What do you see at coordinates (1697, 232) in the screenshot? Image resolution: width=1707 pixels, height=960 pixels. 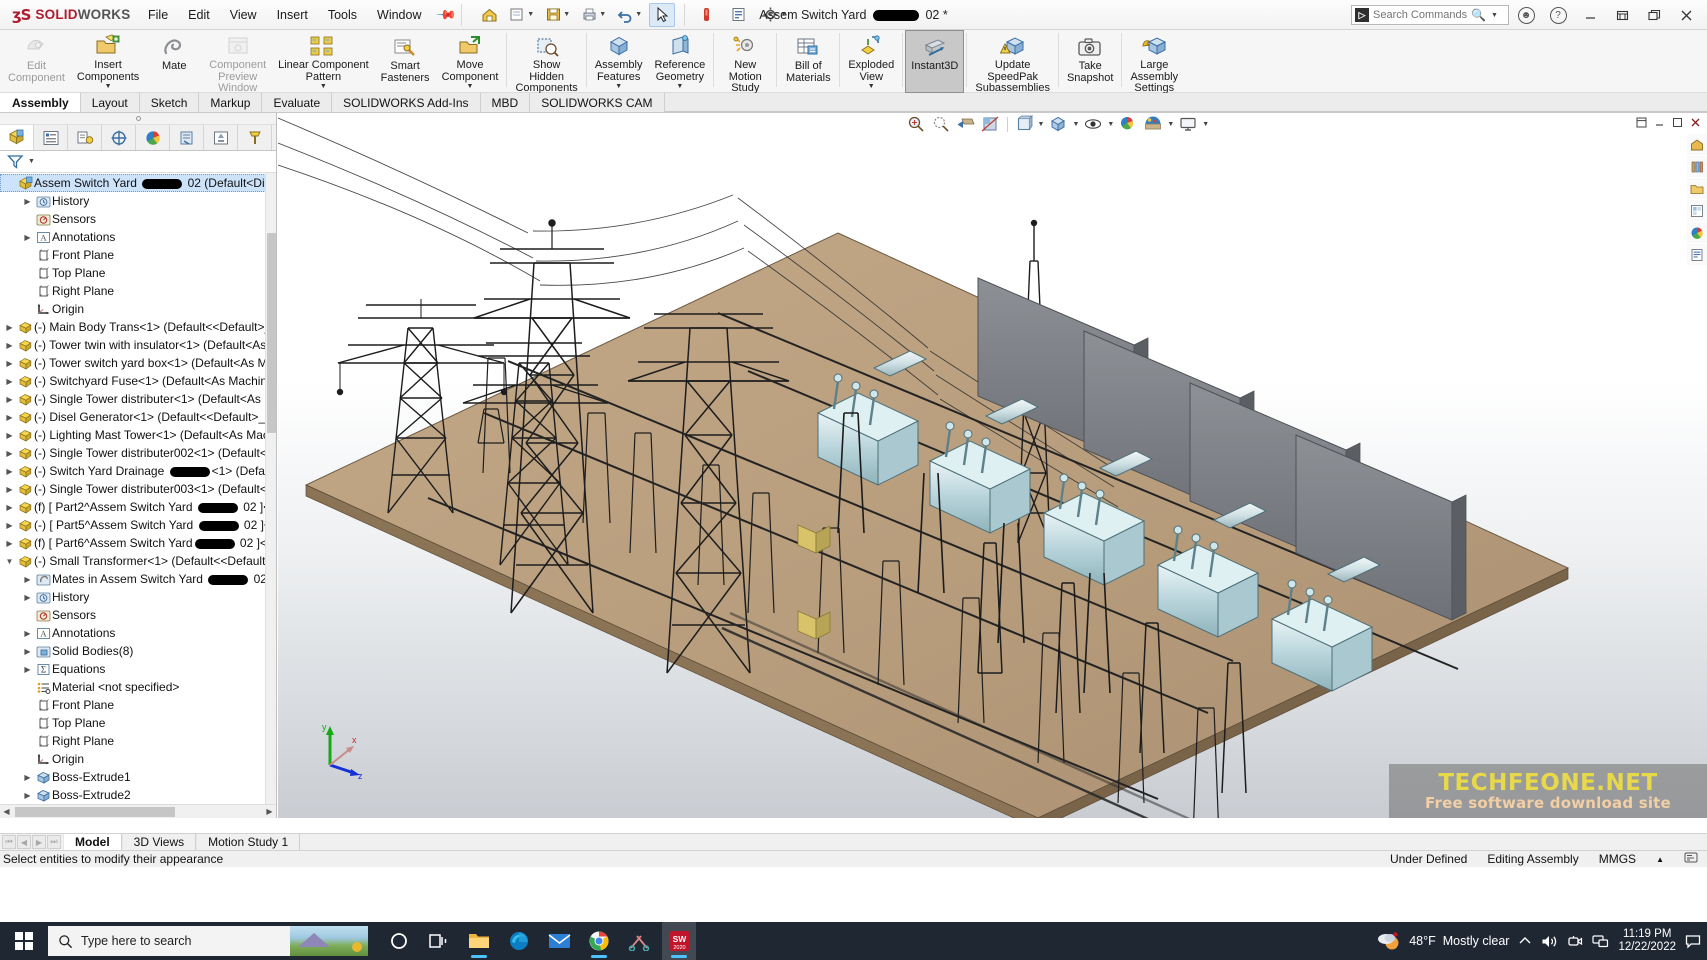 I see `appearances-scenes-button` at bounding box center [1697, 232].